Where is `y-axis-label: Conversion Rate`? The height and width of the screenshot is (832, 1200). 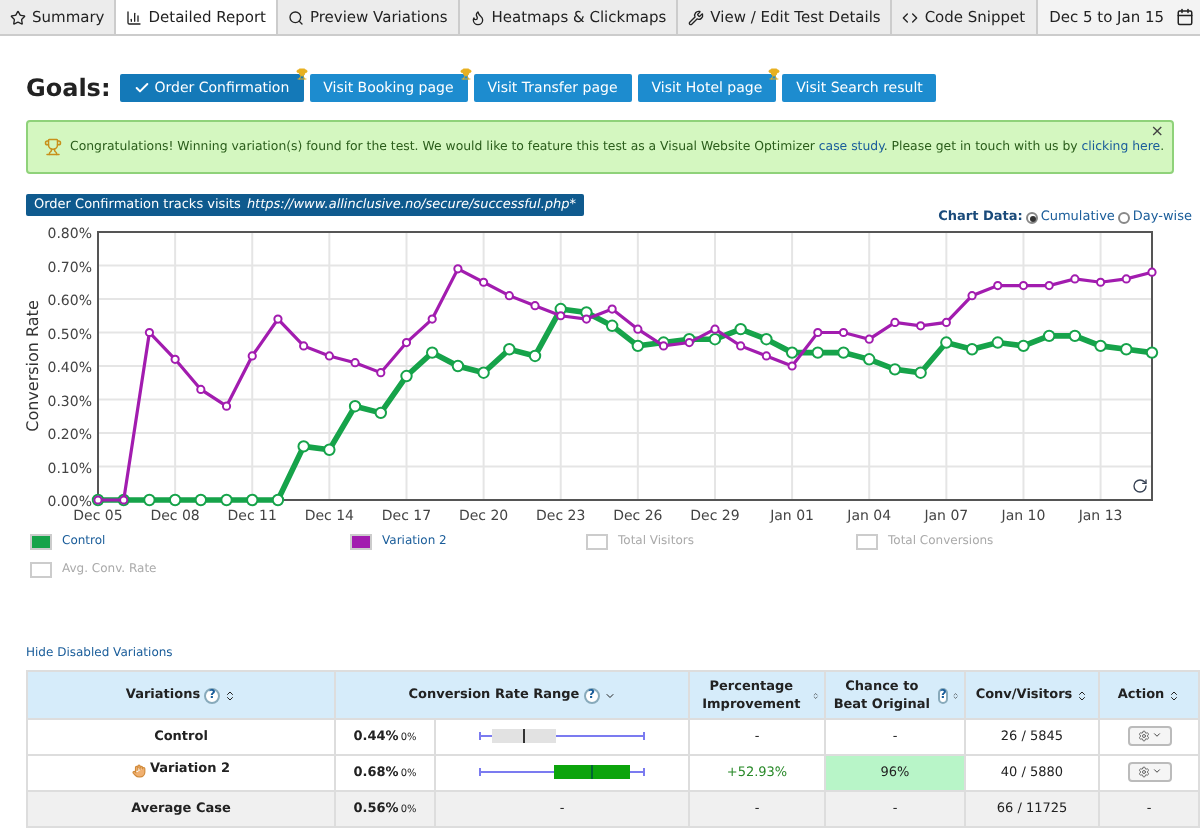 y-axis-label: Conversion Rate is located at coordinates (33, 366).